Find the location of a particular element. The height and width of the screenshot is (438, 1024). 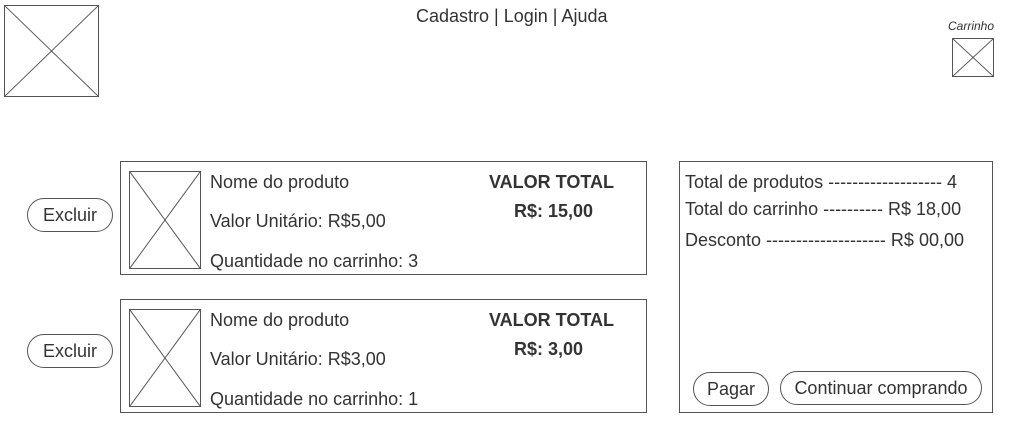

pay-button-label: Pagar is located at coordinates (731, 388).